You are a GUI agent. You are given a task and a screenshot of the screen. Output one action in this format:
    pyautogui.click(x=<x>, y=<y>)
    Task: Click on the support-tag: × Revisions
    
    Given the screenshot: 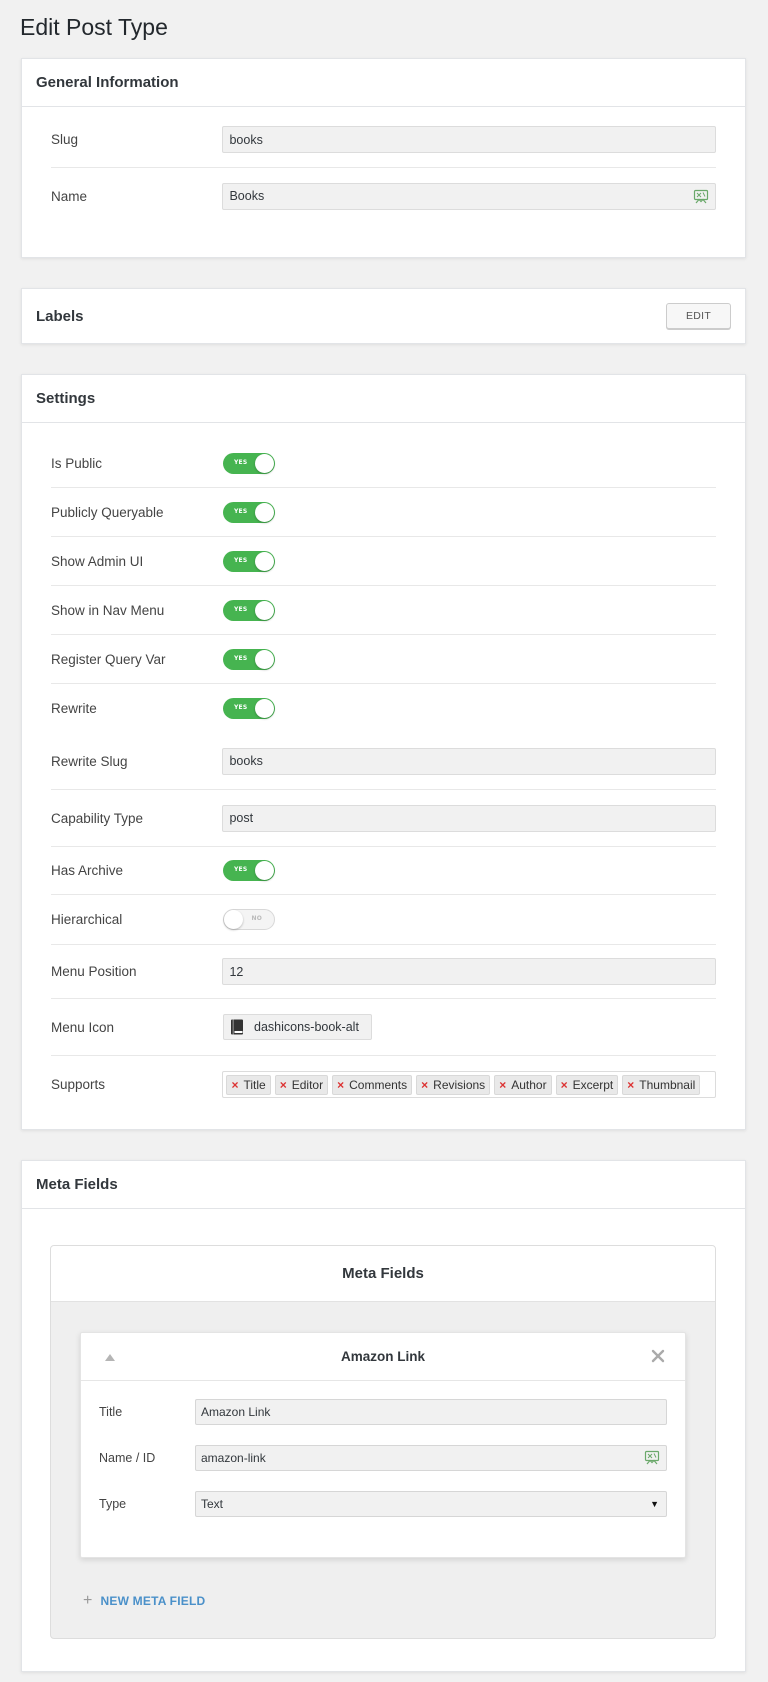 What is the action you would take?
    pyautogui.click(x=453, y=1084)
    